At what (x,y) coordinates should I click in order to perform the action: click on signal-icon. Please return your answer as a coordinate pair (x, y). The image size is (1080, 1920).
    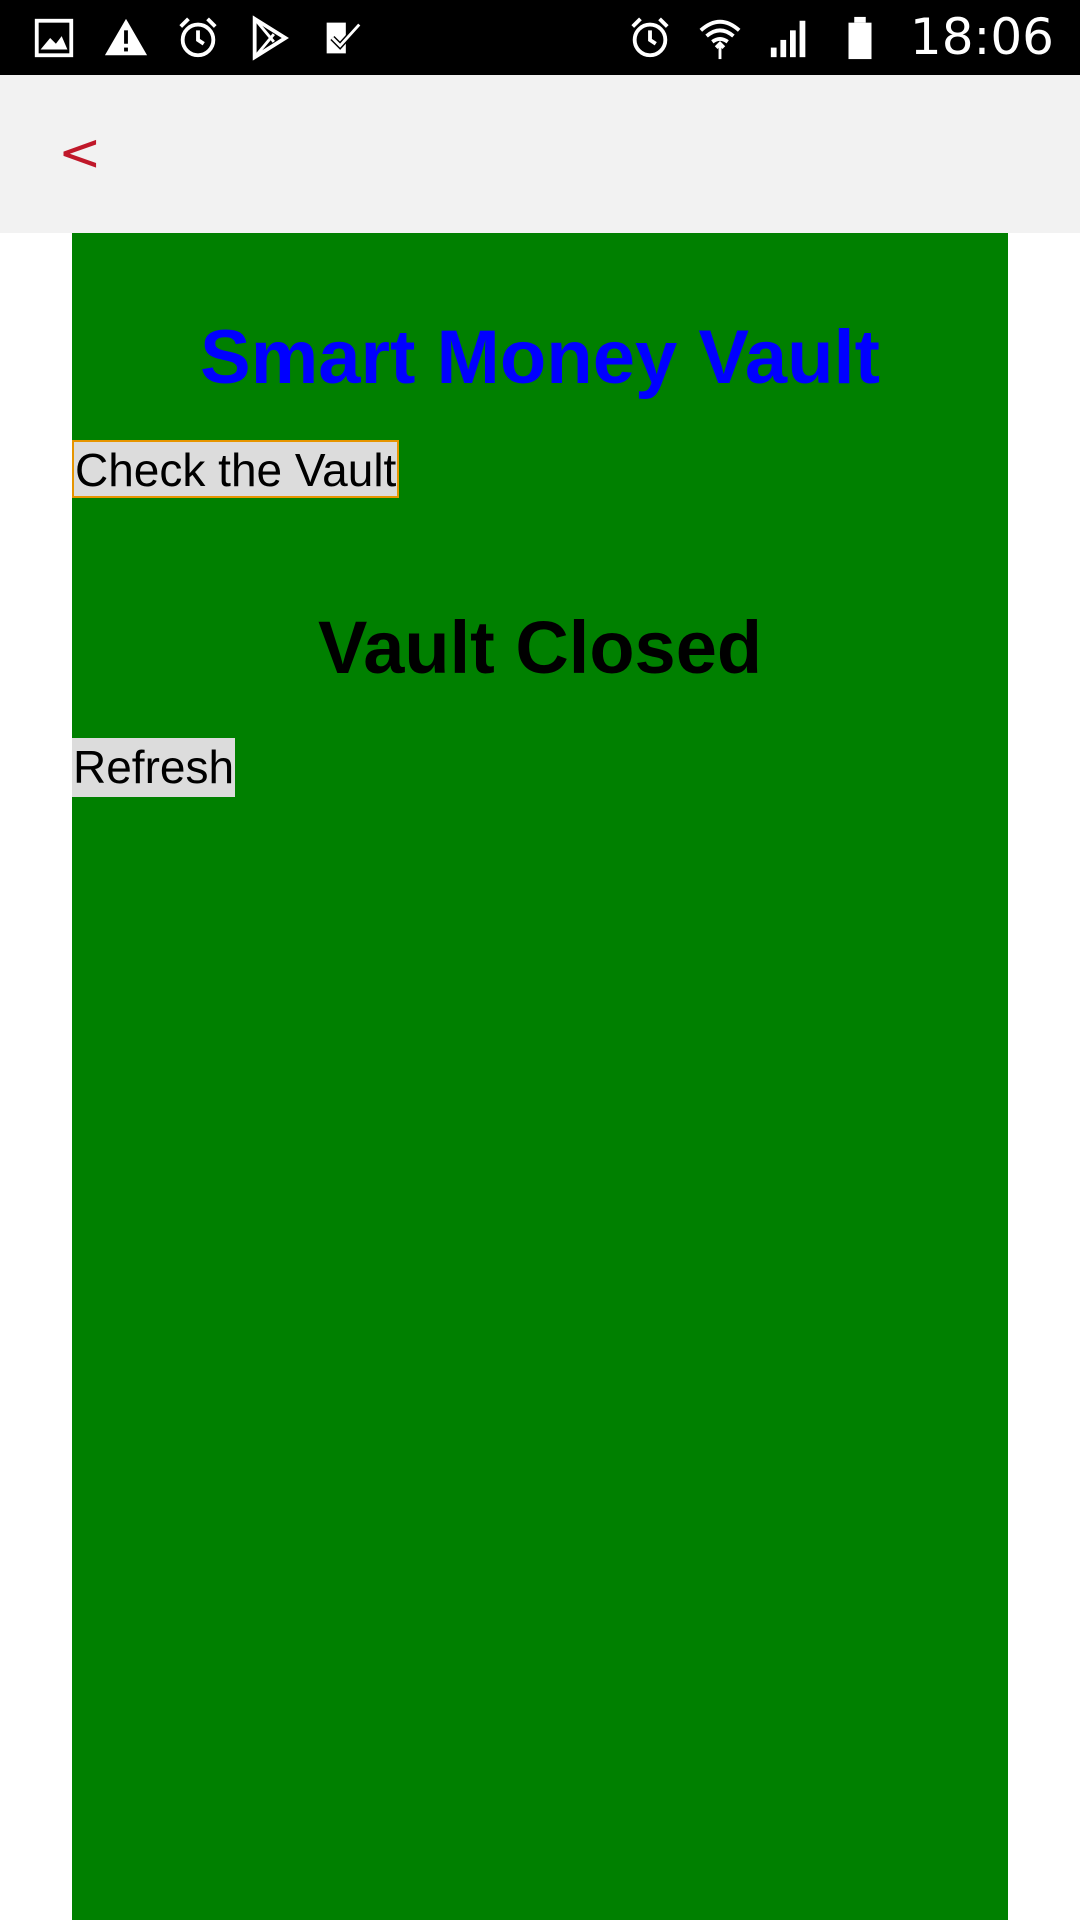
    Looking at the image, I should click on (790, 38).